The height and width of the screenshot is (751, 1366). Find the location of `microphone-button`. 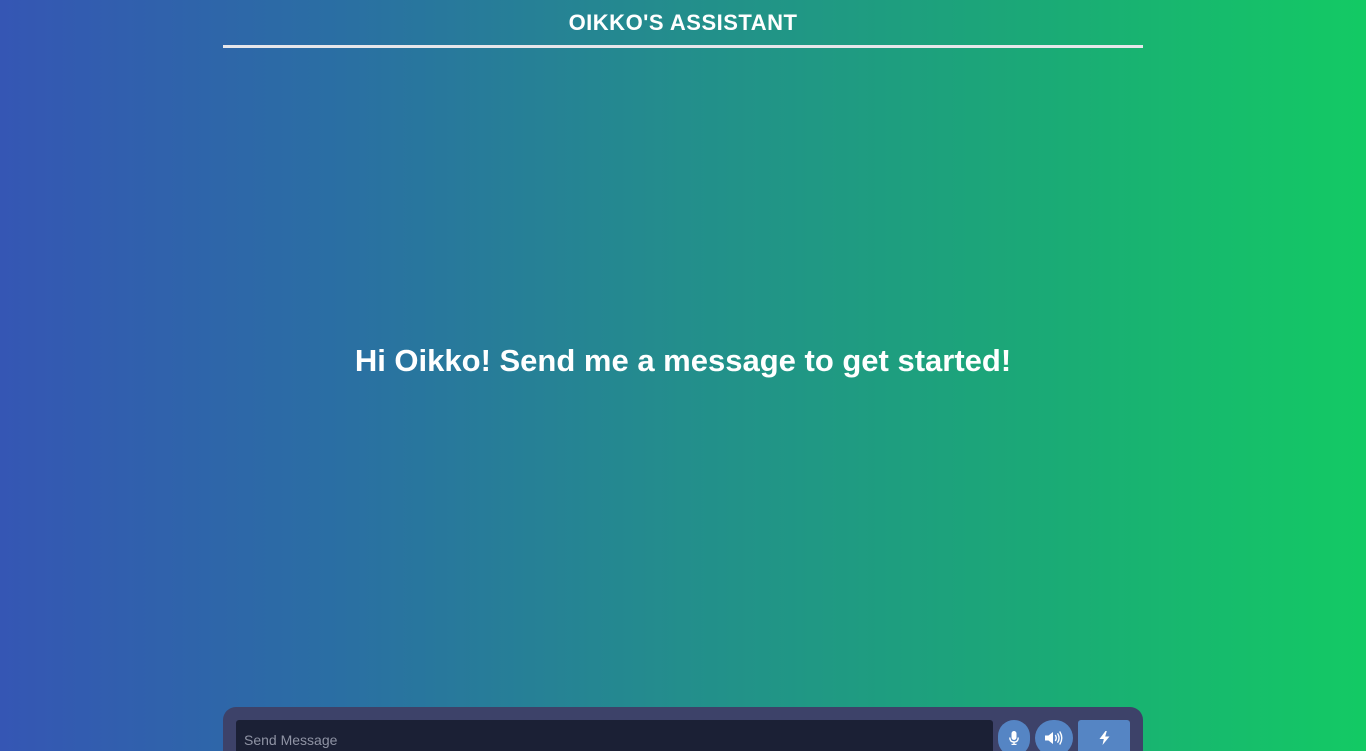

microphone-button is located at coordinates (1014, 735).